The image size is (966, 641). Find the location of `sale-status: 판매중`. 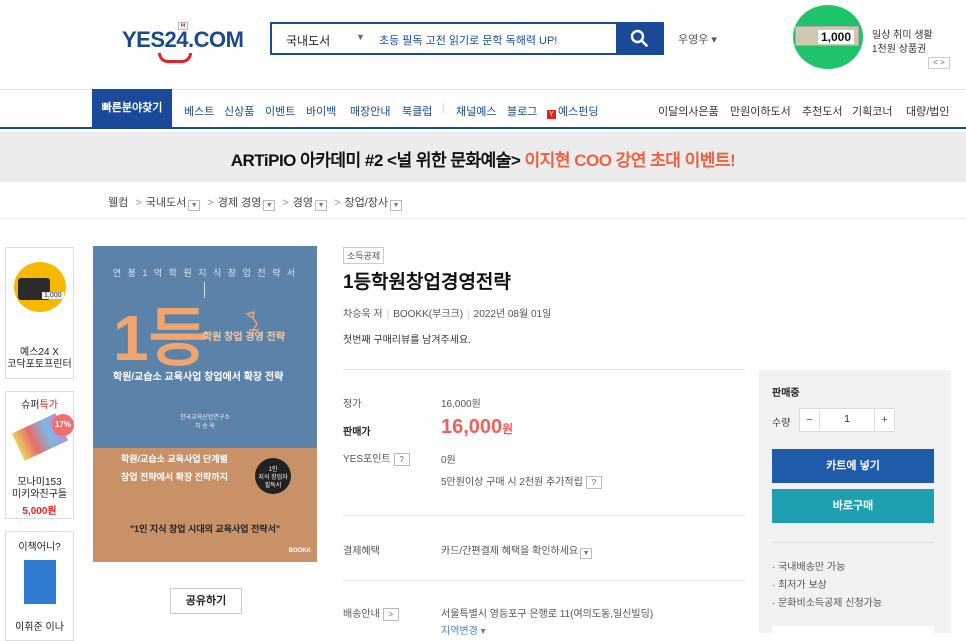

sale-status: 판매중 is located at coordinates (786, 393).